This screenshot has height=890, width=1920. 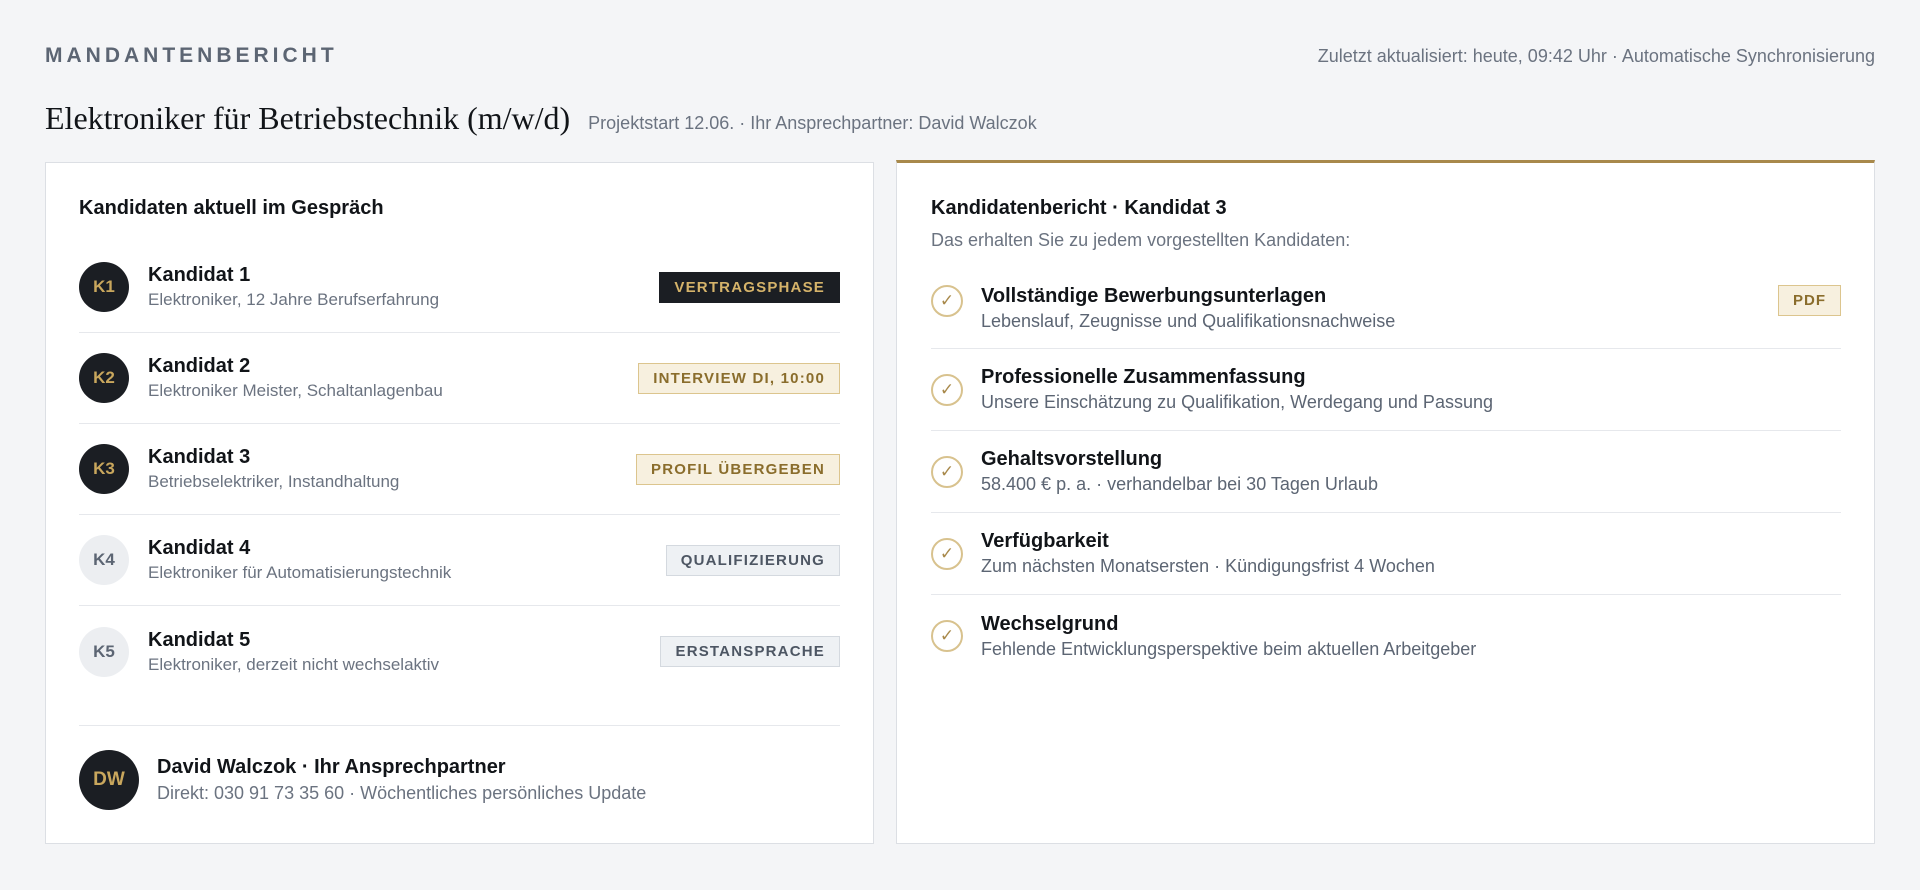 What do you see at coordinates (199, 366) in the screenshot?
I see `candidate-name: Kandidat 2` at bounding box center [199, 366].